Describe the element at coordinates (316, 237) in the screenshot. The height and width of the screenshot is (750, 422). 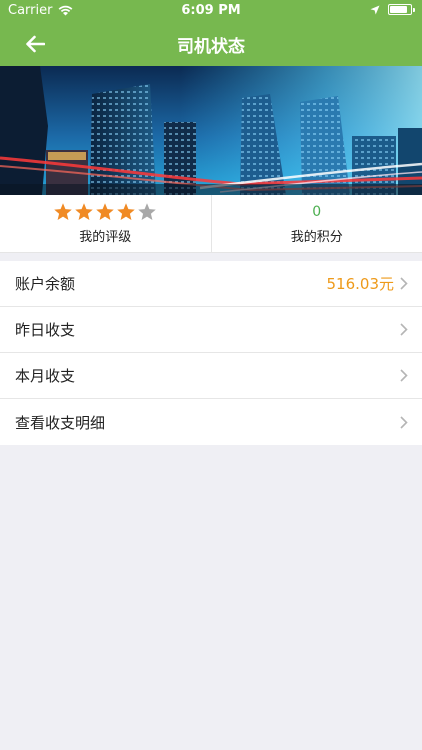
I see `points-label: 我的积分` at that location.